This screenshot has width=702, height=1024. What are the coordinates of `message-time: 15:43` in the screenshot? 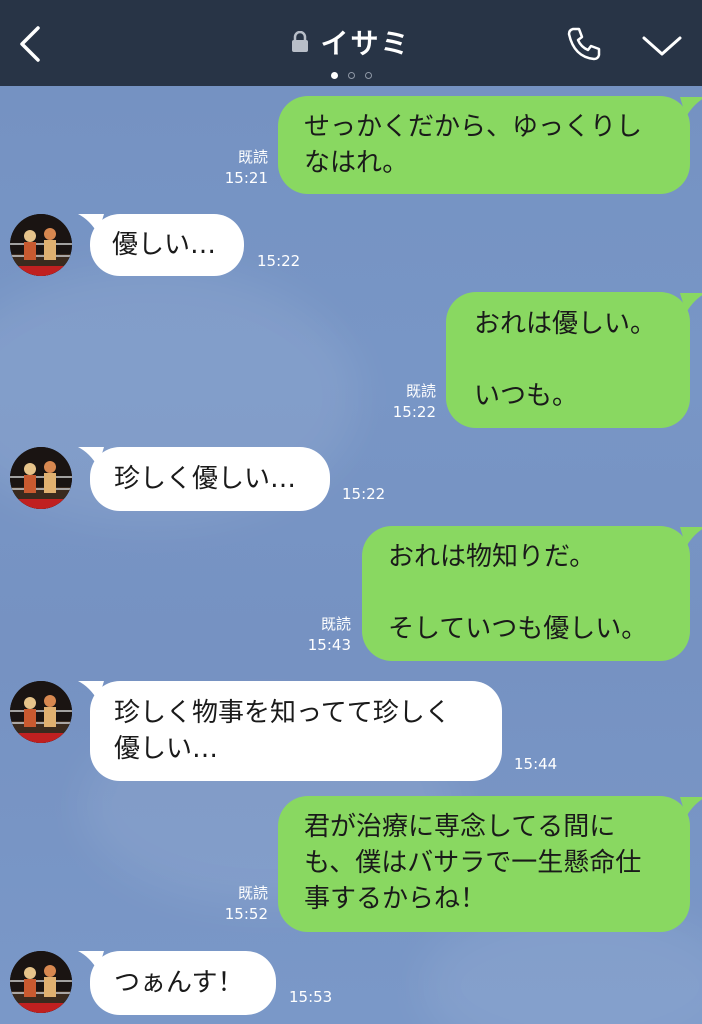 It's located at (329, 645).